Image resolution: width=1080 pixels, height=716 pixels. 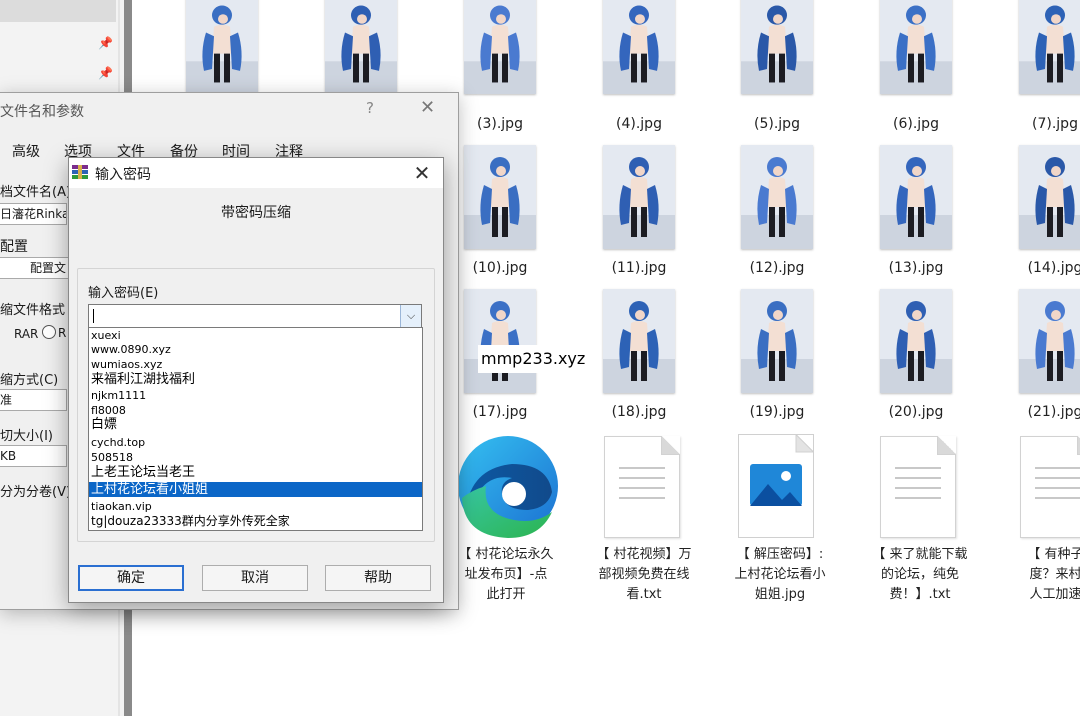 I want to click on format-rar-radio: RAR, so click(x=26, y=334).